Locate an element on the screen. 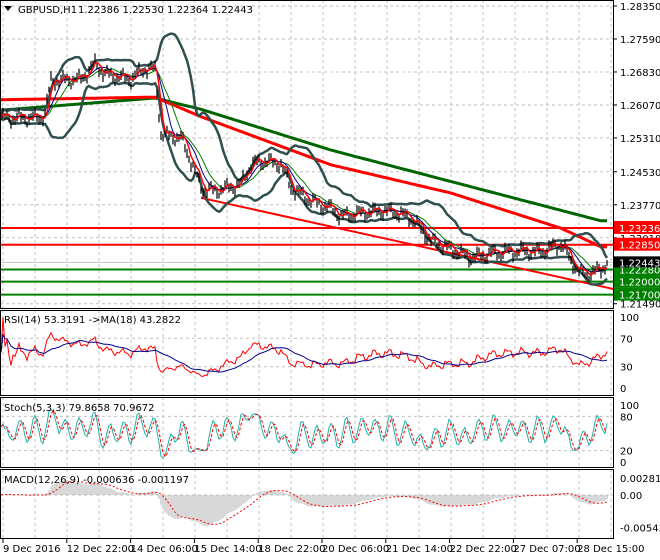 Image resolution: width=660 pixels, height=560 pixels. stoch-tick-label: 100 is located at coordinates (629, 406).